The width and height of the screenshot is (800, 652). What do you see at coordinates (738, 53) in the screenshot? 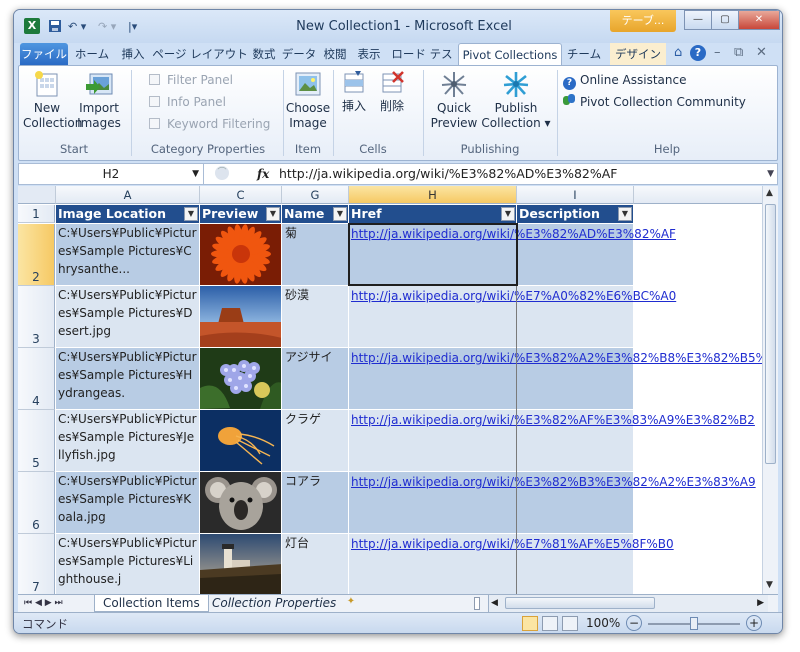
I see `workbook-restore-button: ⧉` at bounding box center [738, 53].